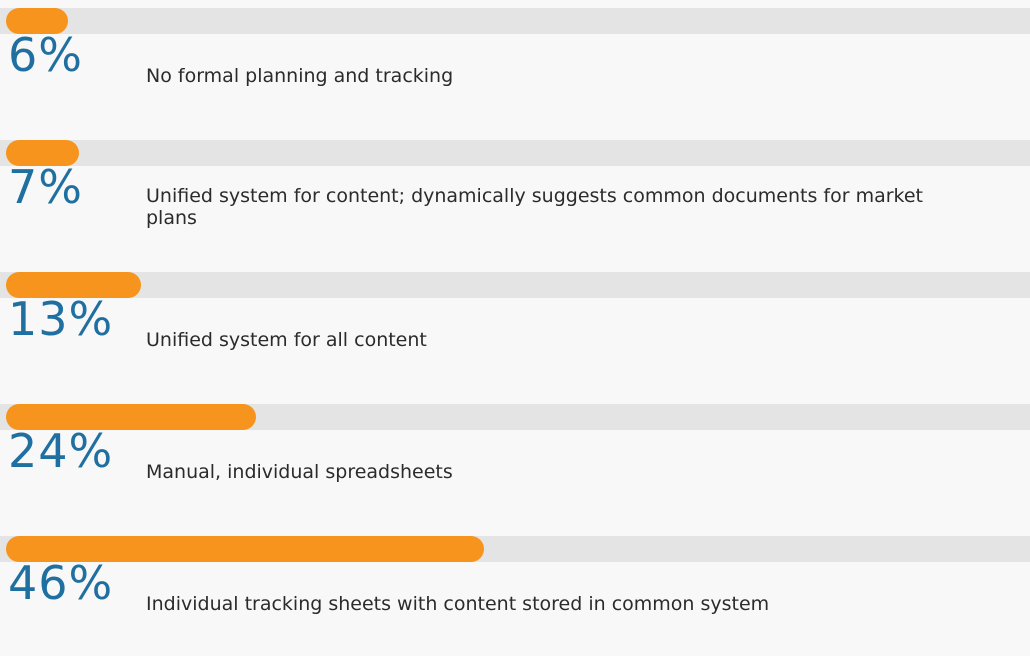  I want to click on value-label: 7%, so click(45, 187).